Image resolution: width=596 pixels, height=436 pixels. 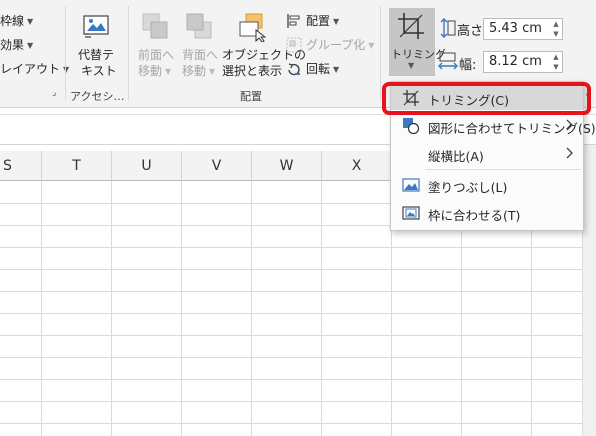 I want to click on shape-height-icon, so click(x=448, y=28).